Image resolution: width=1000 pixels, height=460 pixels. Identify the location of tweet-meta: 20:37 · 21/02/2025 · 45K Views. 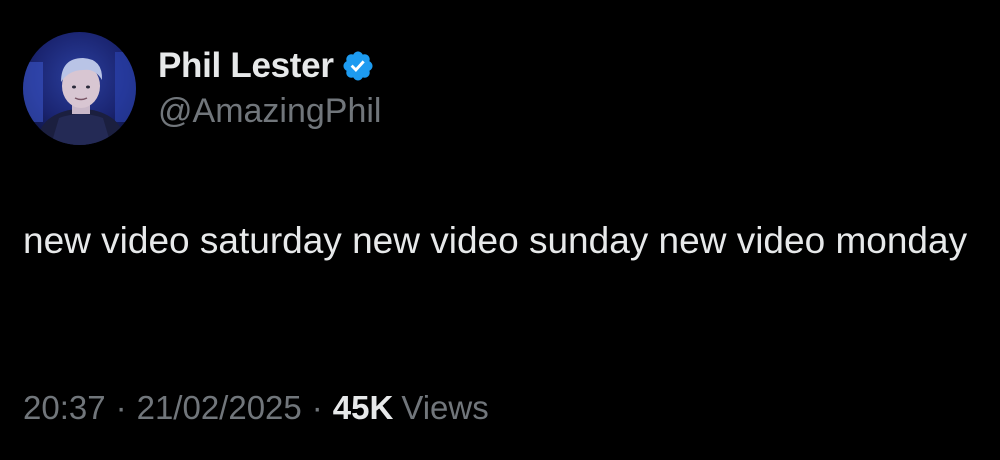
(256, 408).